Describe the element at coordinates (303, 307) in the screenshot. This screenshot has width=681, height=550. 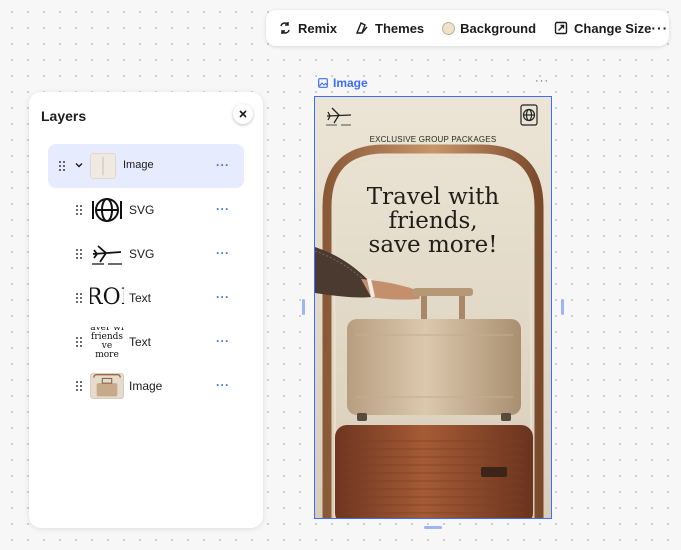
I see `resize-handle-left` at that location.